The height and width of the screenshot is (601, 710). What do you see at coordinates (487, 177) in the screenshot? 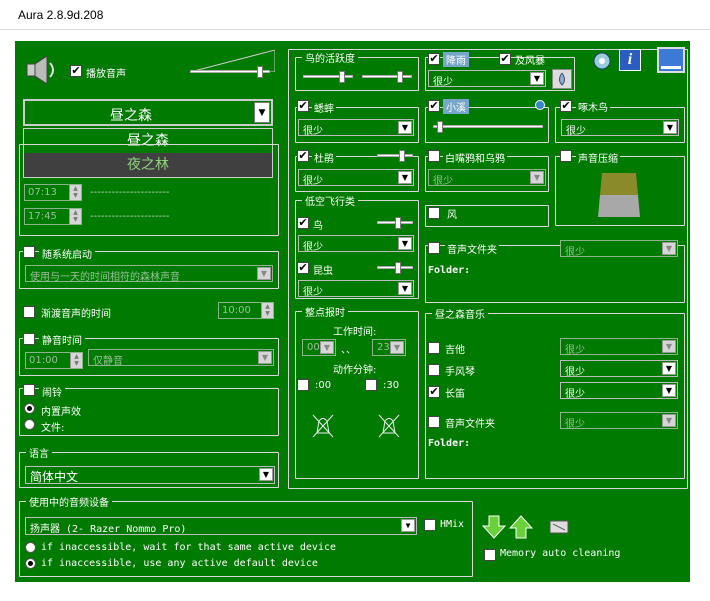
I see `crow-select: 很少 ▼` at bounding box center [487, 177].